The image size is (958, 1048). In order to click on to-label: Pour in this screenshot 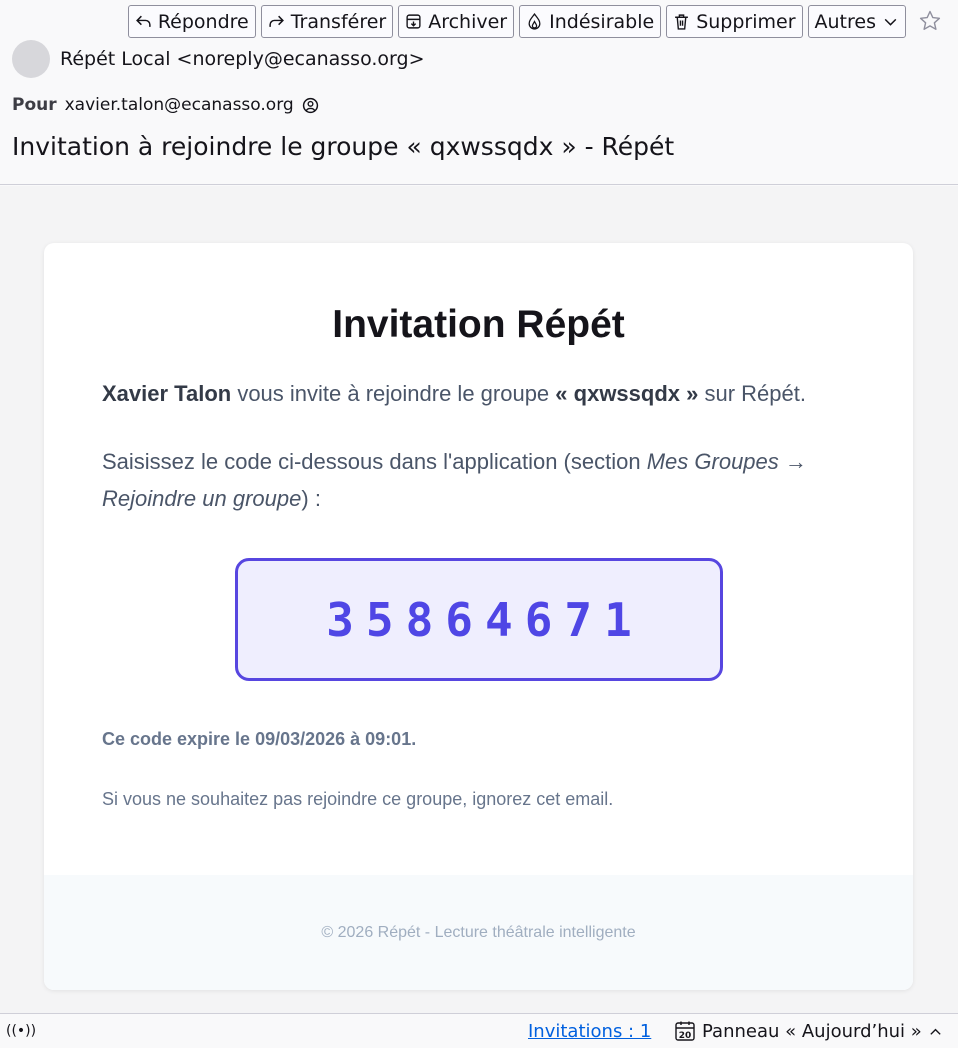, I will do `click(34, 105)`.